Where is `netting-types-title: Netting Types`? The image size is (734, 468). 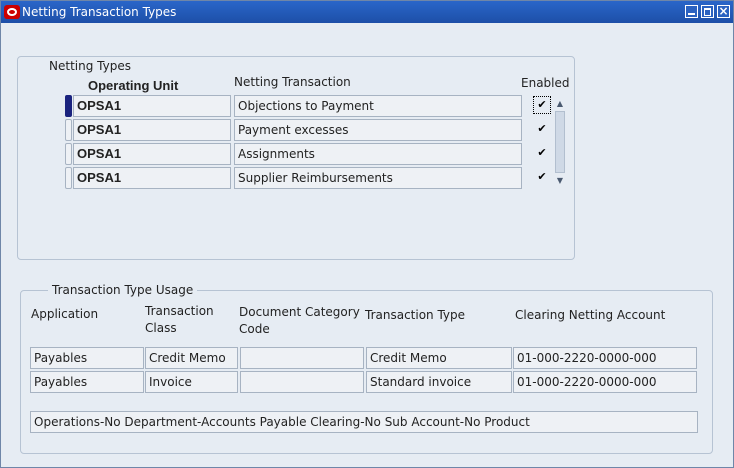
netting-types-title: Netting Types is located at coordinates (90, 66).